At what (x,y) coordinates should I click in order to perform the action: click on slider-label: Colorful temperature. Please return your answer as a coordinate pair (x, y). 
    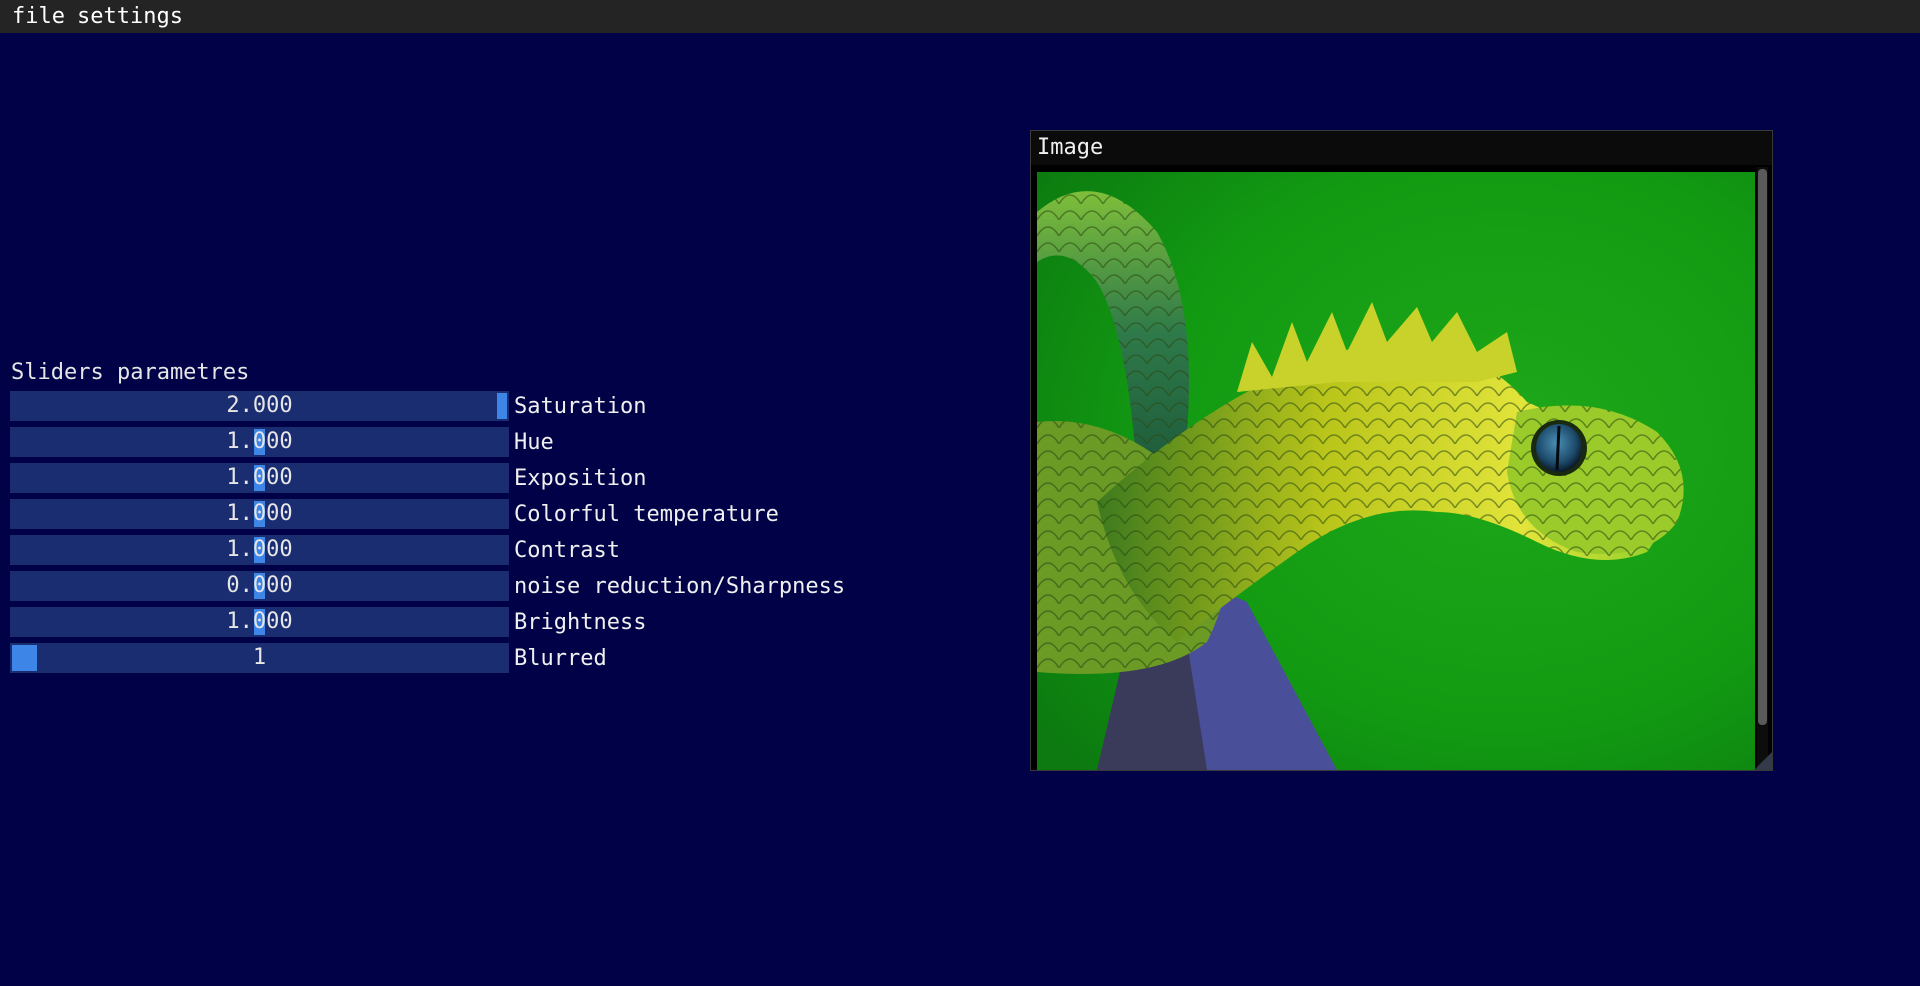
    Looking at the image, I should click on (646, 514).